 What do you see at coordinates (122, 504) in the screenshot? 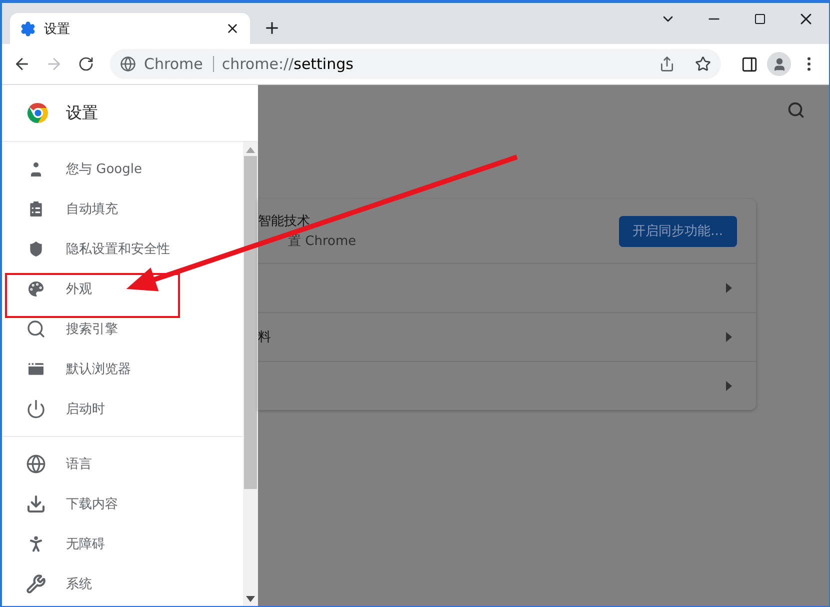
I see `sidebar-item: 下载内容` at bounding box center [122, 504].